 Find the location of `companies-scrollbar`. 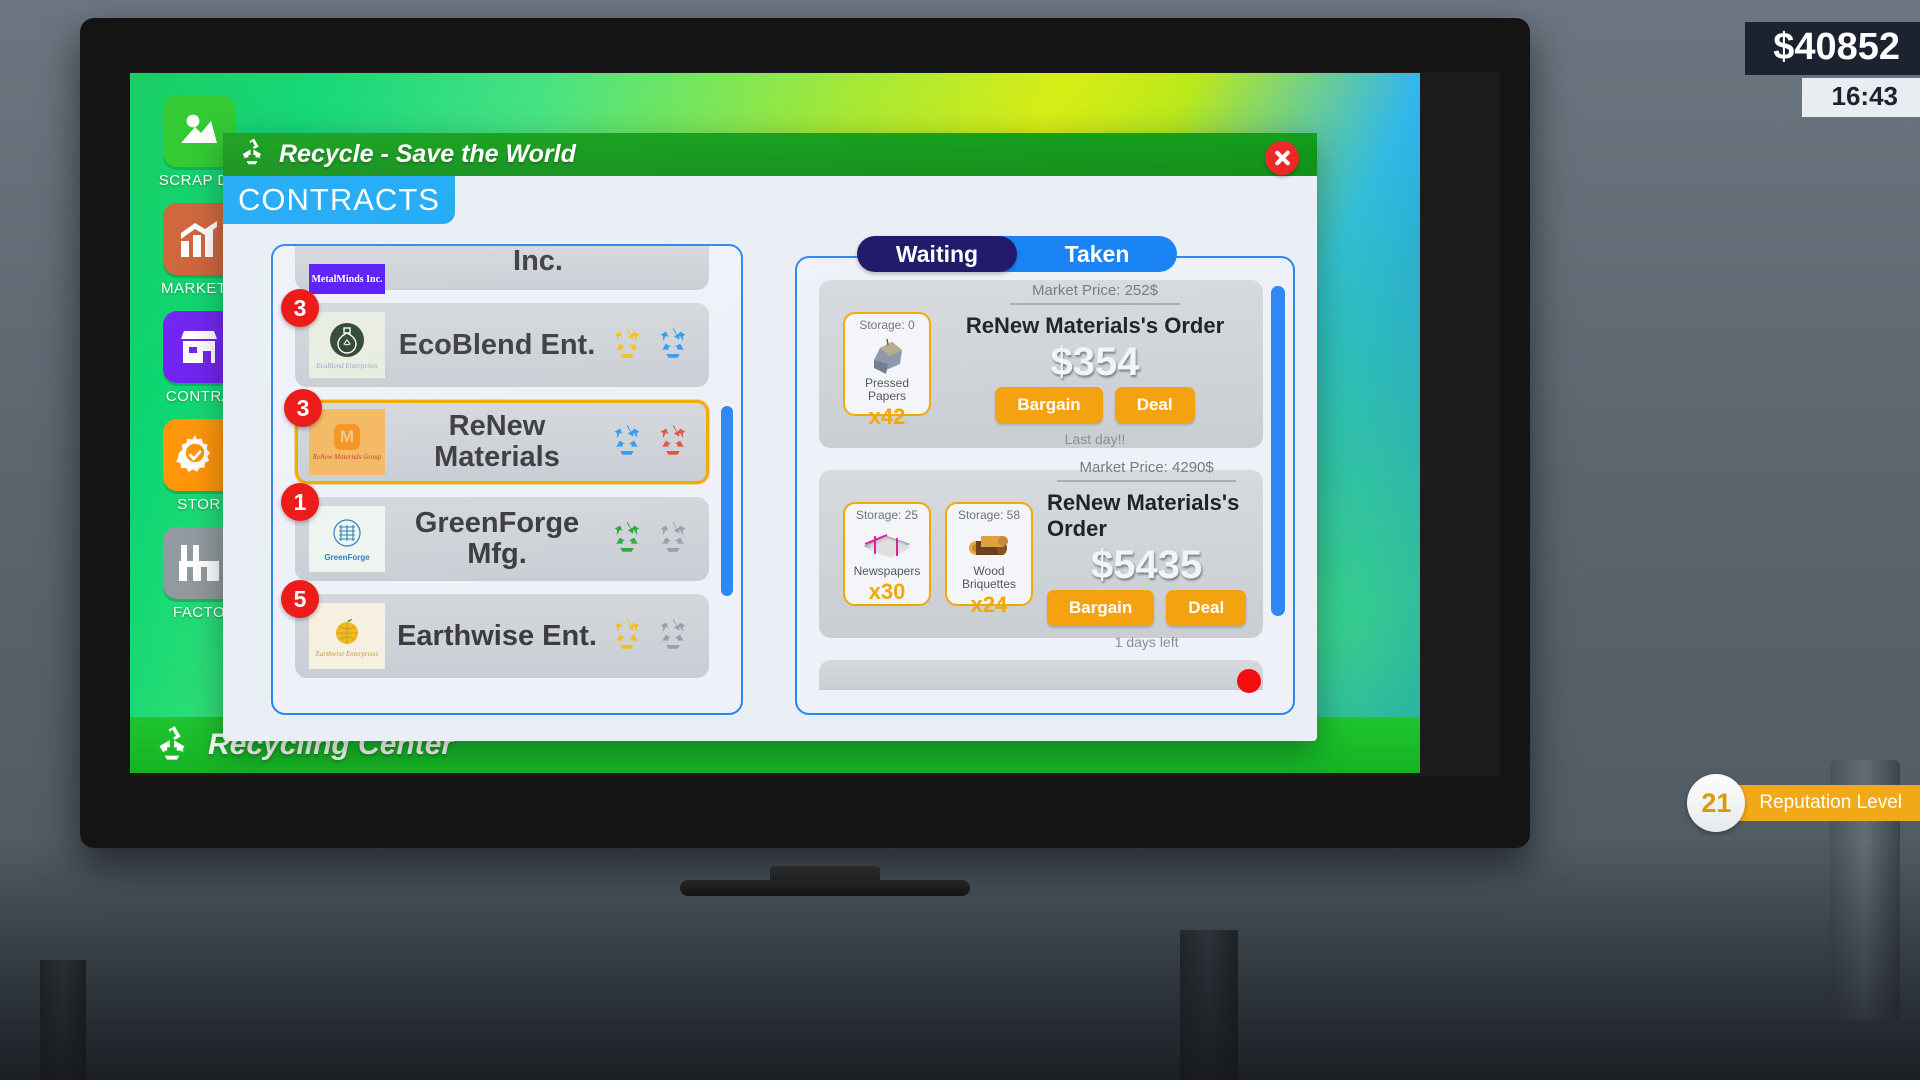

companies-scrollbar is located at coordinates (727, 501).